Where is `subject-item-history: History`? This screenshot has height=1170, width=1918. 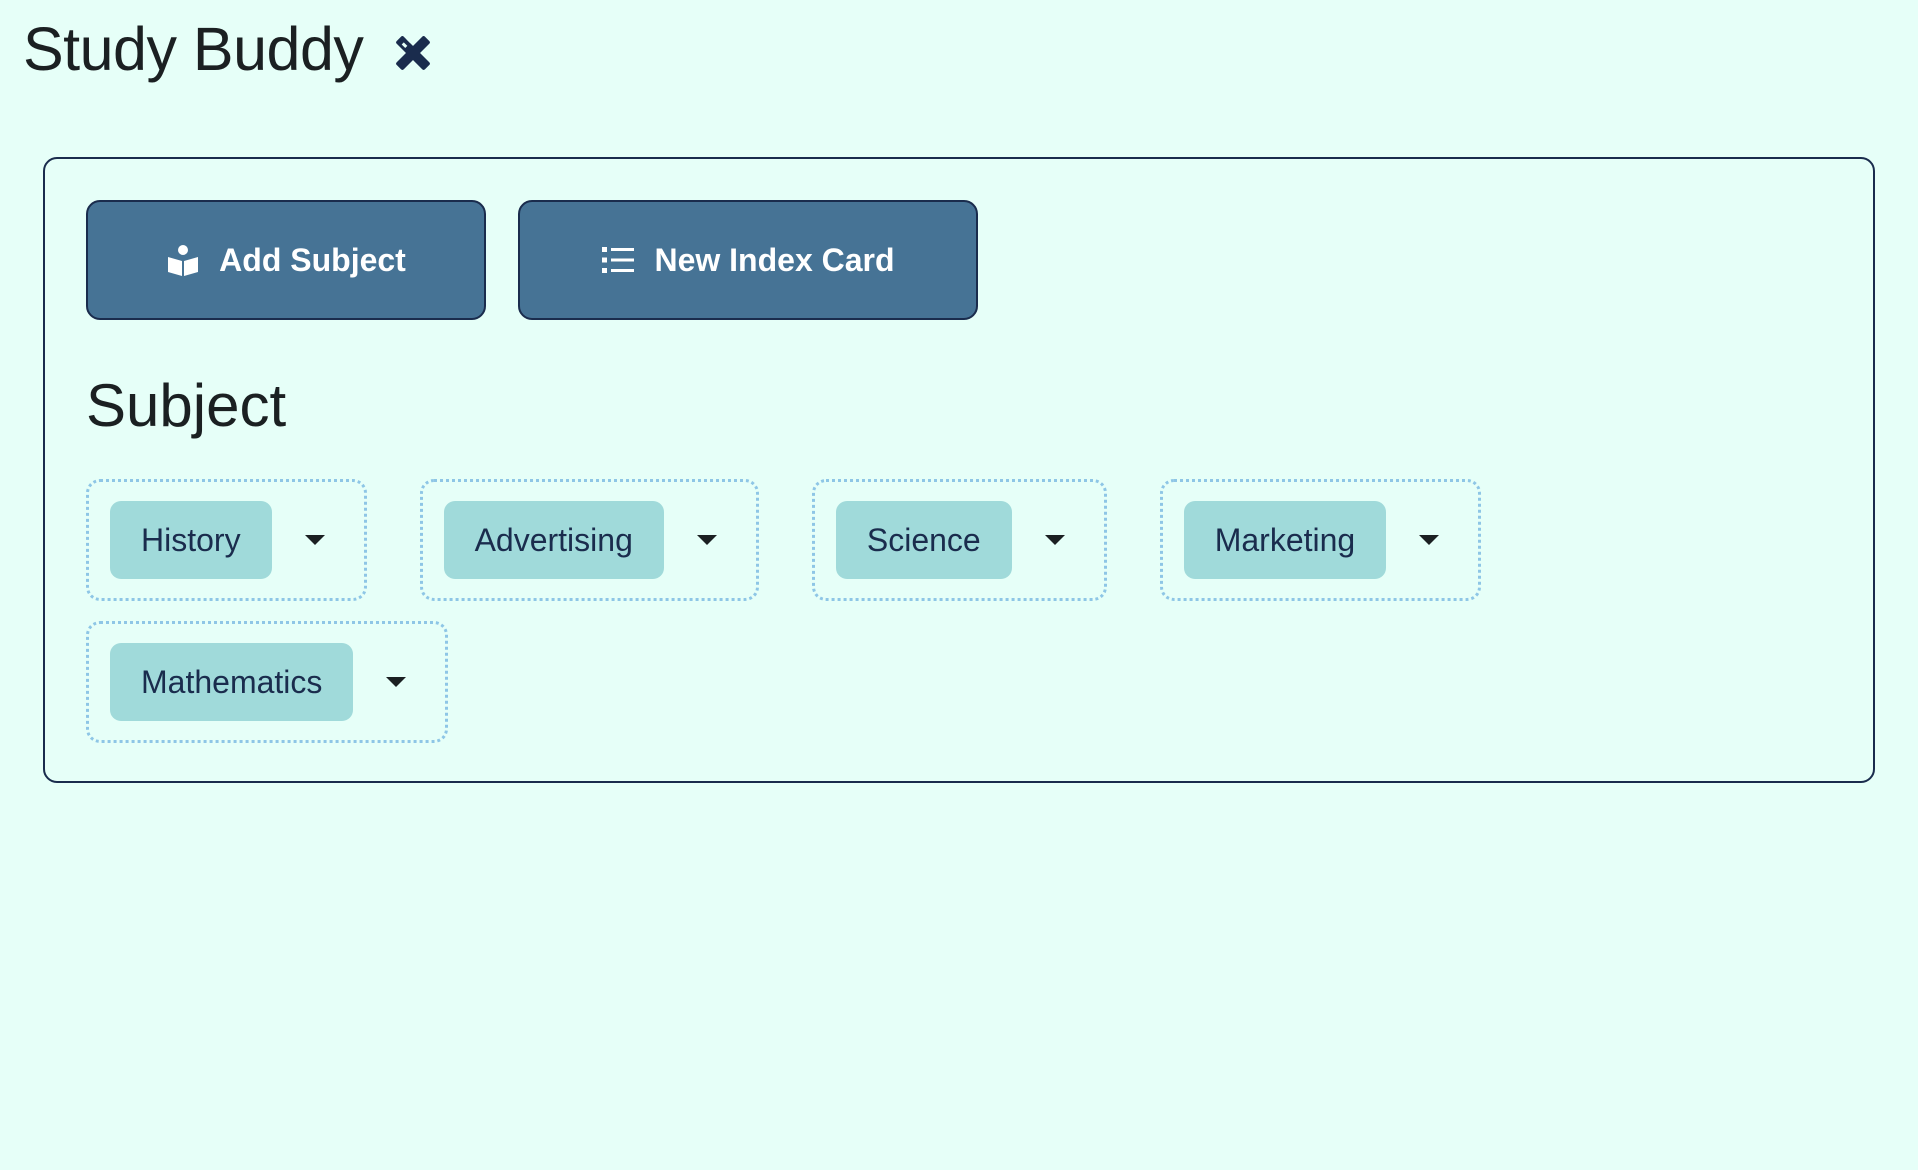
subject-item-history: History is located at coordinates (226, 540).